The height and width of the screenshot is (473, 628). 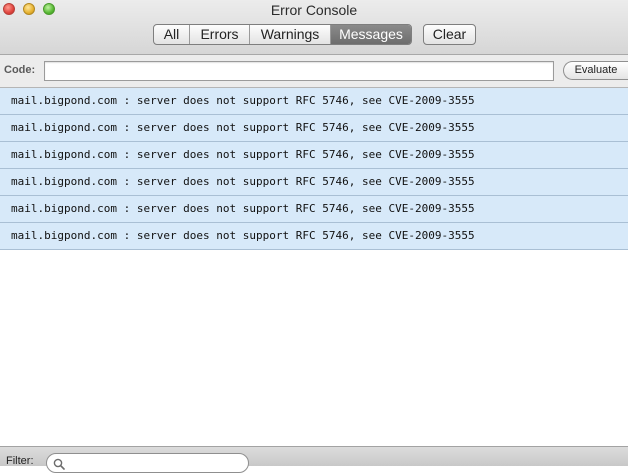 I want to click on evaluate-button: Evaluate, so click(x=595, y=70).